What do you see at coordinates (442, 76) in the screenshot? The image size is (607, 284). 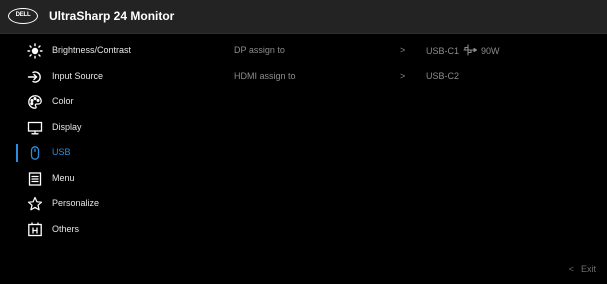 I see `option-hdmi-assign-value: USB-C2` at bounding box center [442, 76].